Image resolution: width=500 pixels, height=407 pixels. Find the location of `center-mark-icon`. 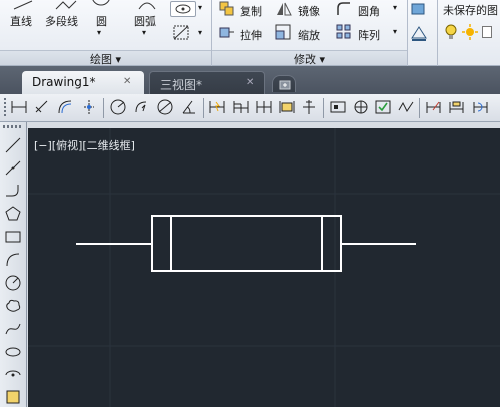

center-mark-icon is located at coordinates (361, 107).